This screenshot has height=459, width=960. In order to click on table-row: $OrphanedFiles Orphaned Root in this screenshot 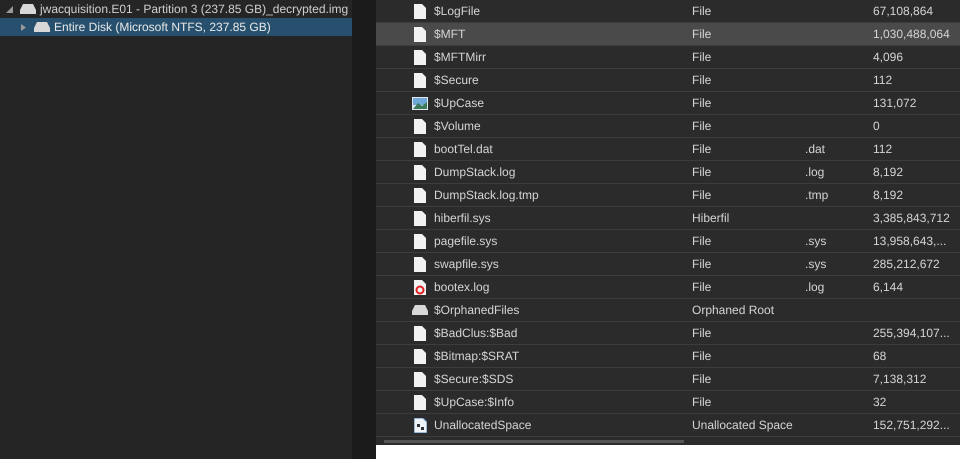, I will do `click(668, 310)`.